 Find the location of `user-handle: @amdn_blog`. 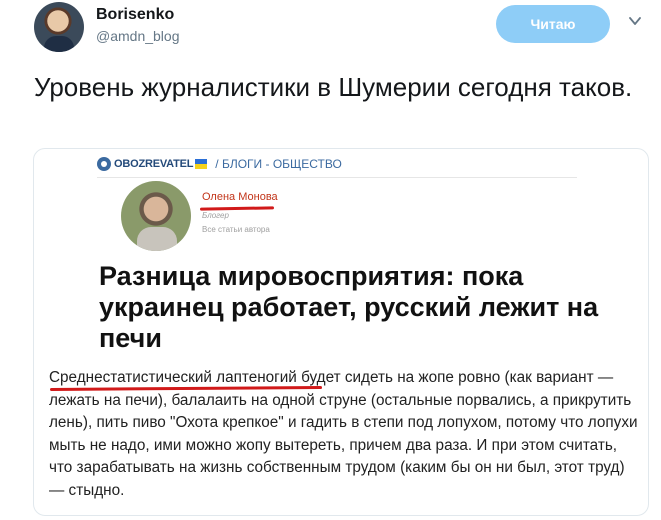

user-handle: @amdn_blog is located at coordinates (138, 36).